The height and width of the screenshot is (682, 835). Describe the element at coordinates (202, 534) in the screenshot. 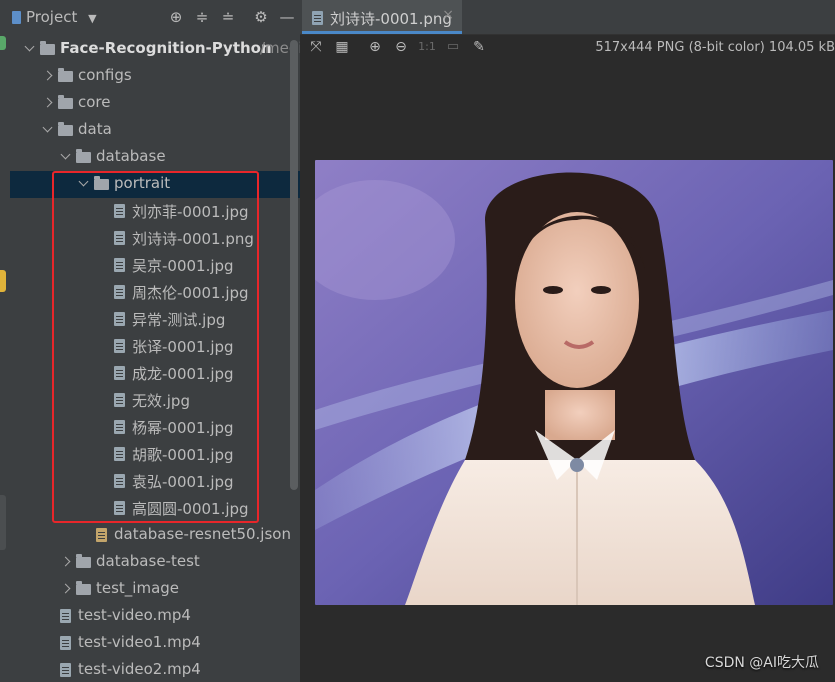

I see `tree-item-label: database-resnet50.json` at that location.